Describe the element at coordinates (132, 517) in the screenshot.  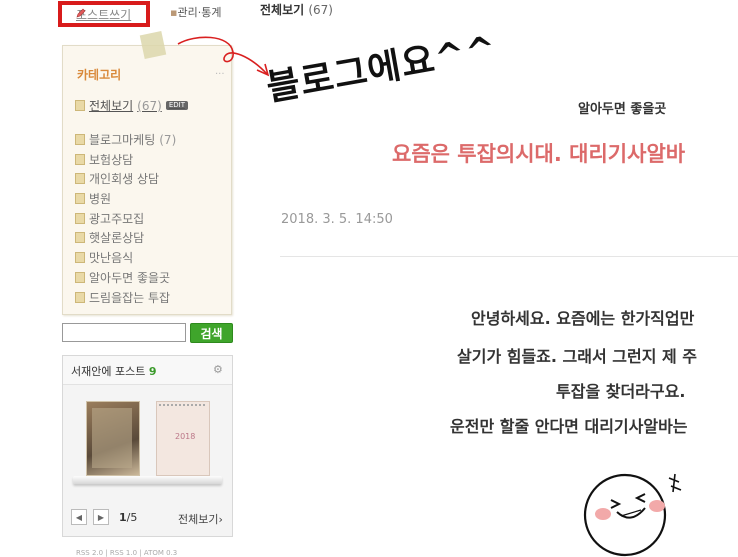
I see `pager-total: /5` at that location.